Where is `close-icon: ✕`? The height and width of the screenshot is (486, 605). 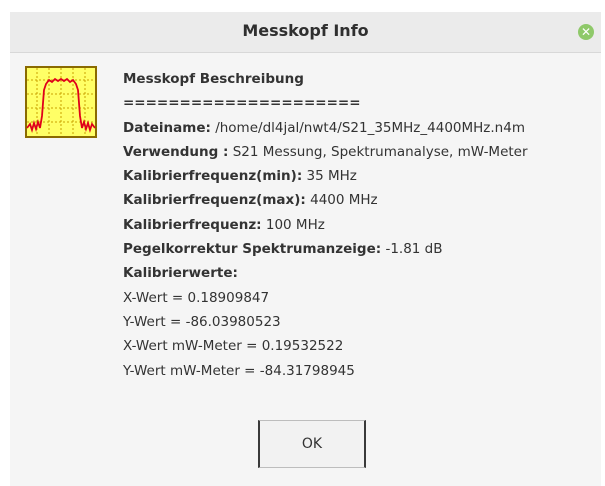 close-icon: ✕ is located at coordinates (586, 32).